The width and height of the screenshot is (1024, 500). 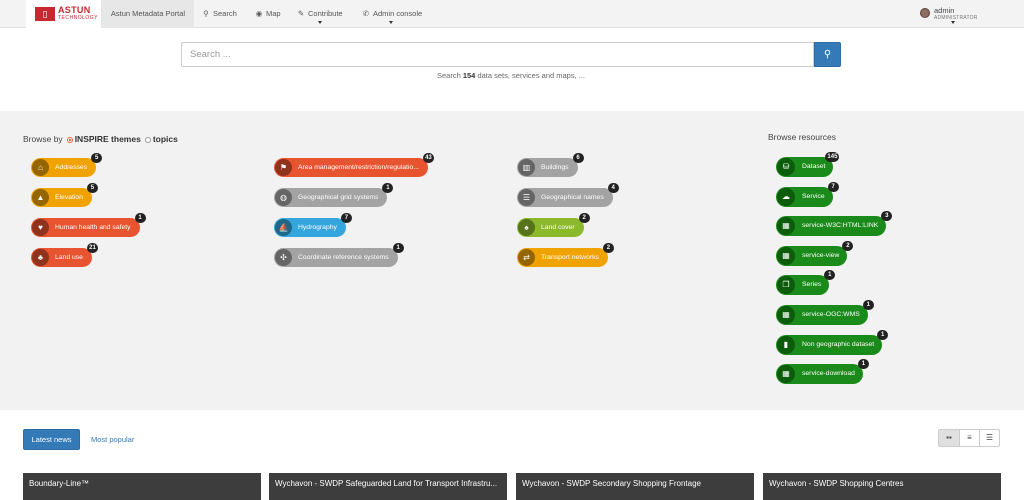 I want to click on search-bar: ⚲, so click(x=511, y=54).